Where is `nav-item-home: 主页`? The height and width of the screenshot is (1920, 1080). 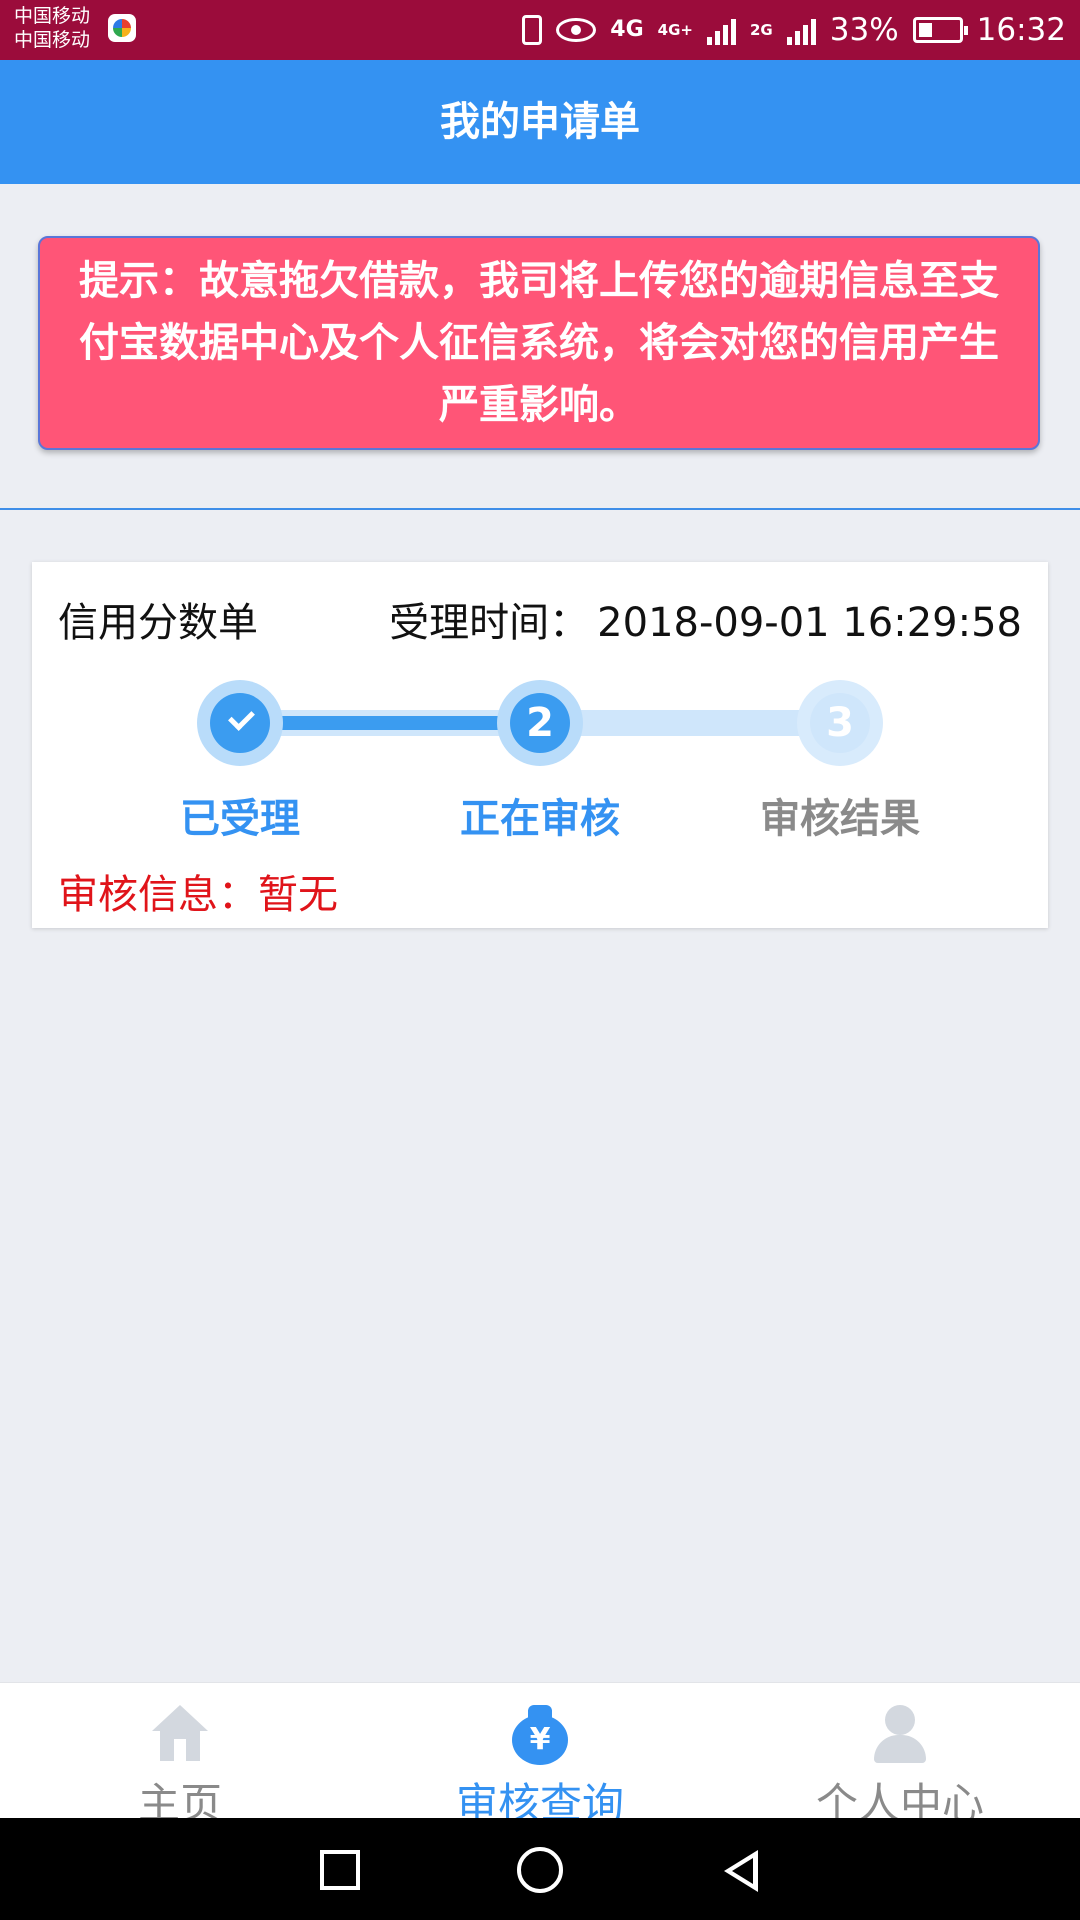 nav-item-home: 主页 is located at coordinates (180, 1751).